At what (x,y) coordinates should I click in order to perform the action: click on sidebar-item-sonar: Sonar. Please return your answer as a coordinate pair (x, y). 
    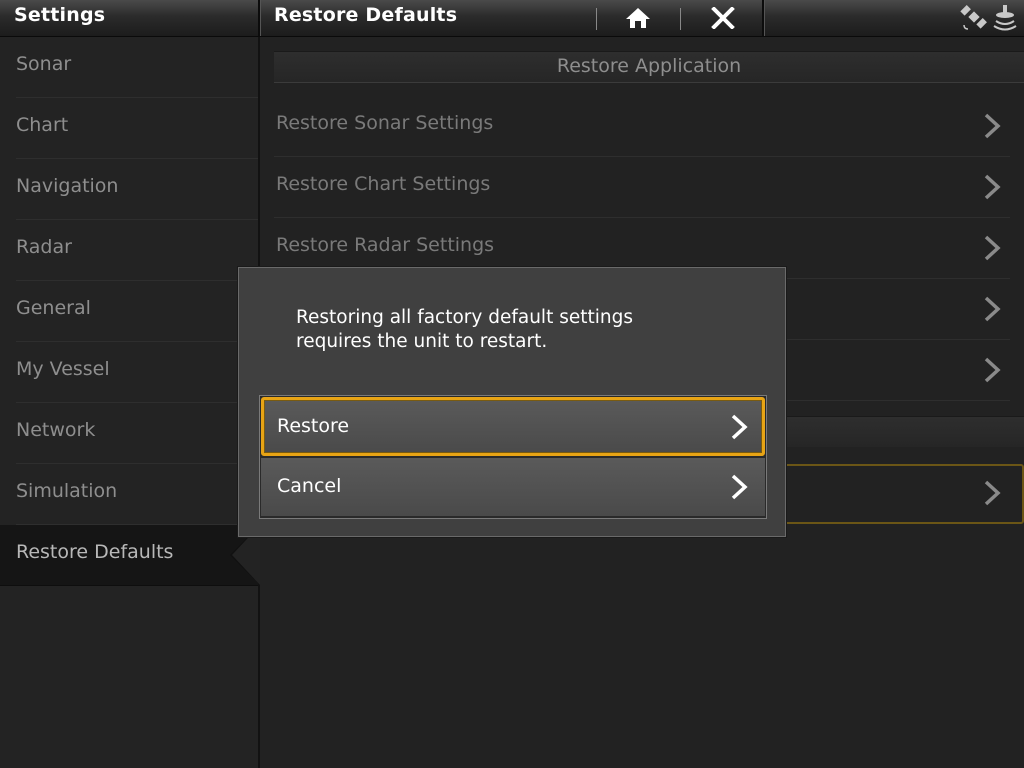
    Looking at the image, I should click on (137, 67).